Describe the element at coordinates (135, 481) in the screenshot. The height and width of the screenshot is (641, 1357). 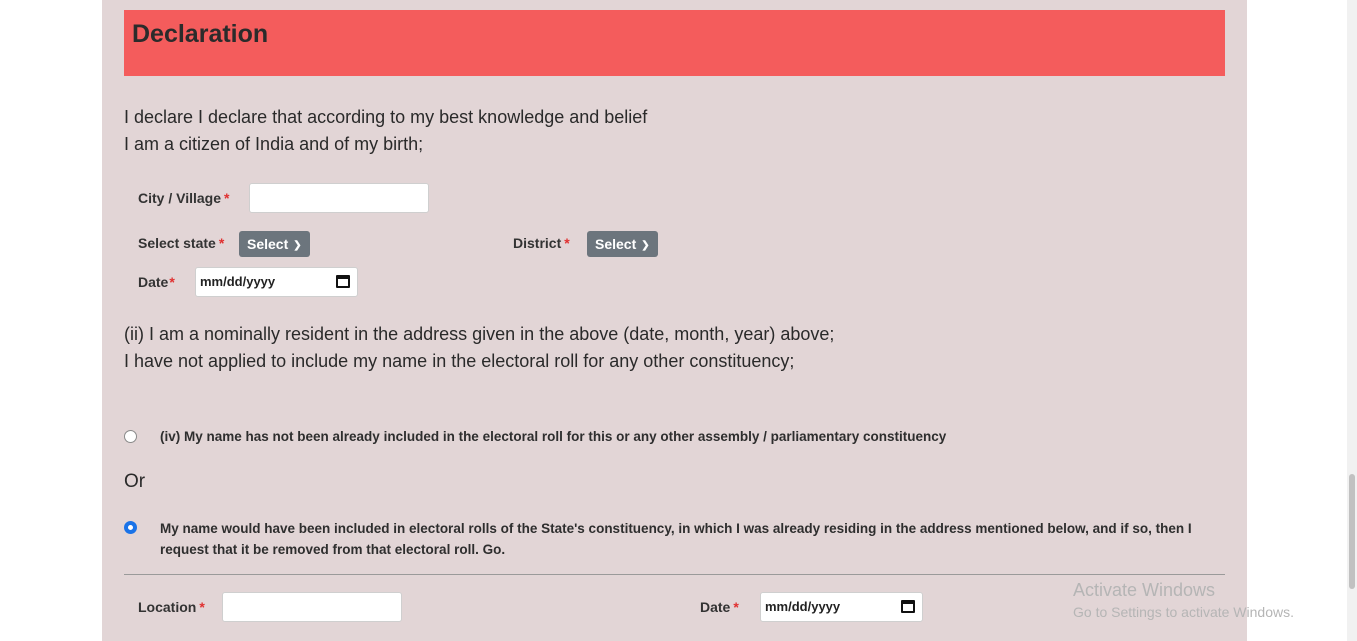
I see `or-label: Or` at that location.